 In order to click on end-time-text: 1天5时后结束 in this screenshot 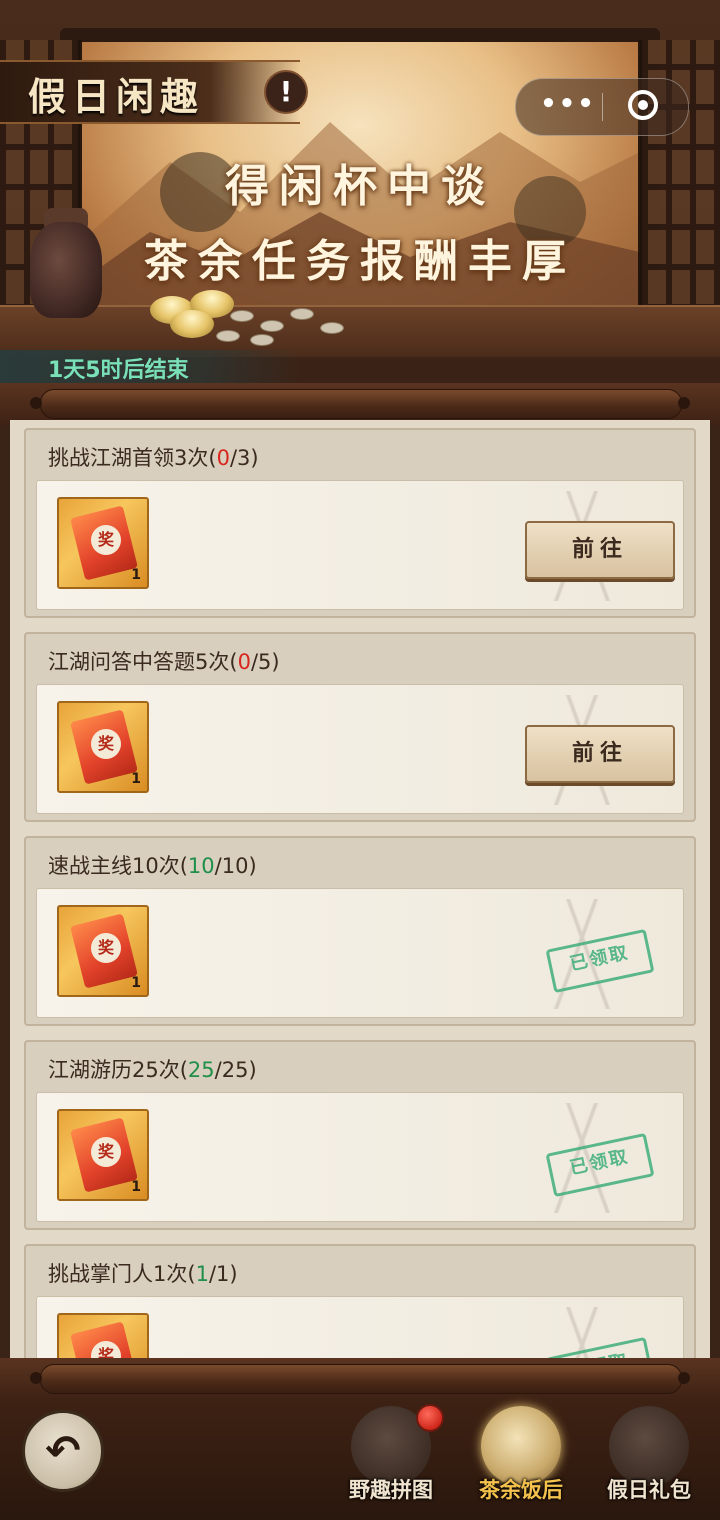, I will do `click(118, 370)`.